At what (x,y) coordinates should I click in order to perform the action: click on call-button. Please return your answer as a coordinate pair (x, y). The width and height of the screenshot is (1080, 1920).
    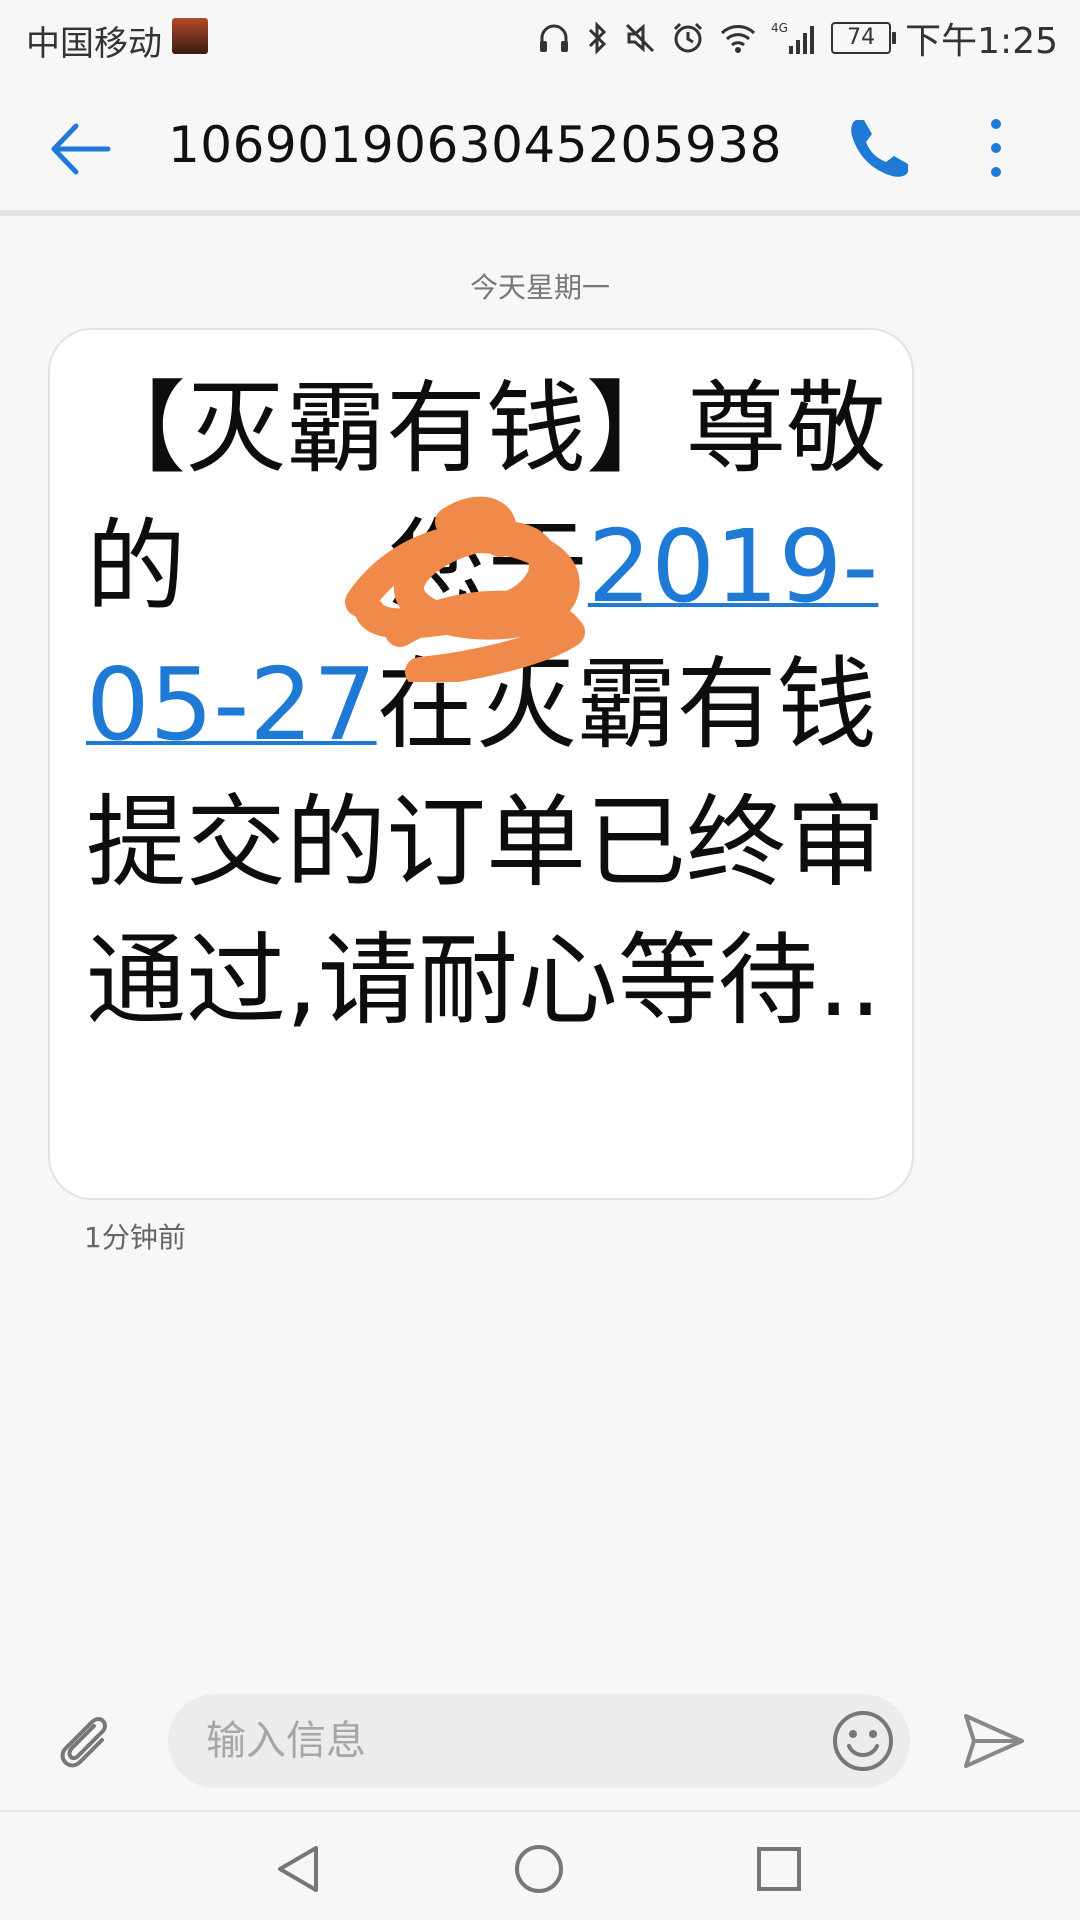
    Looking at the image, I should click on (880, 148).